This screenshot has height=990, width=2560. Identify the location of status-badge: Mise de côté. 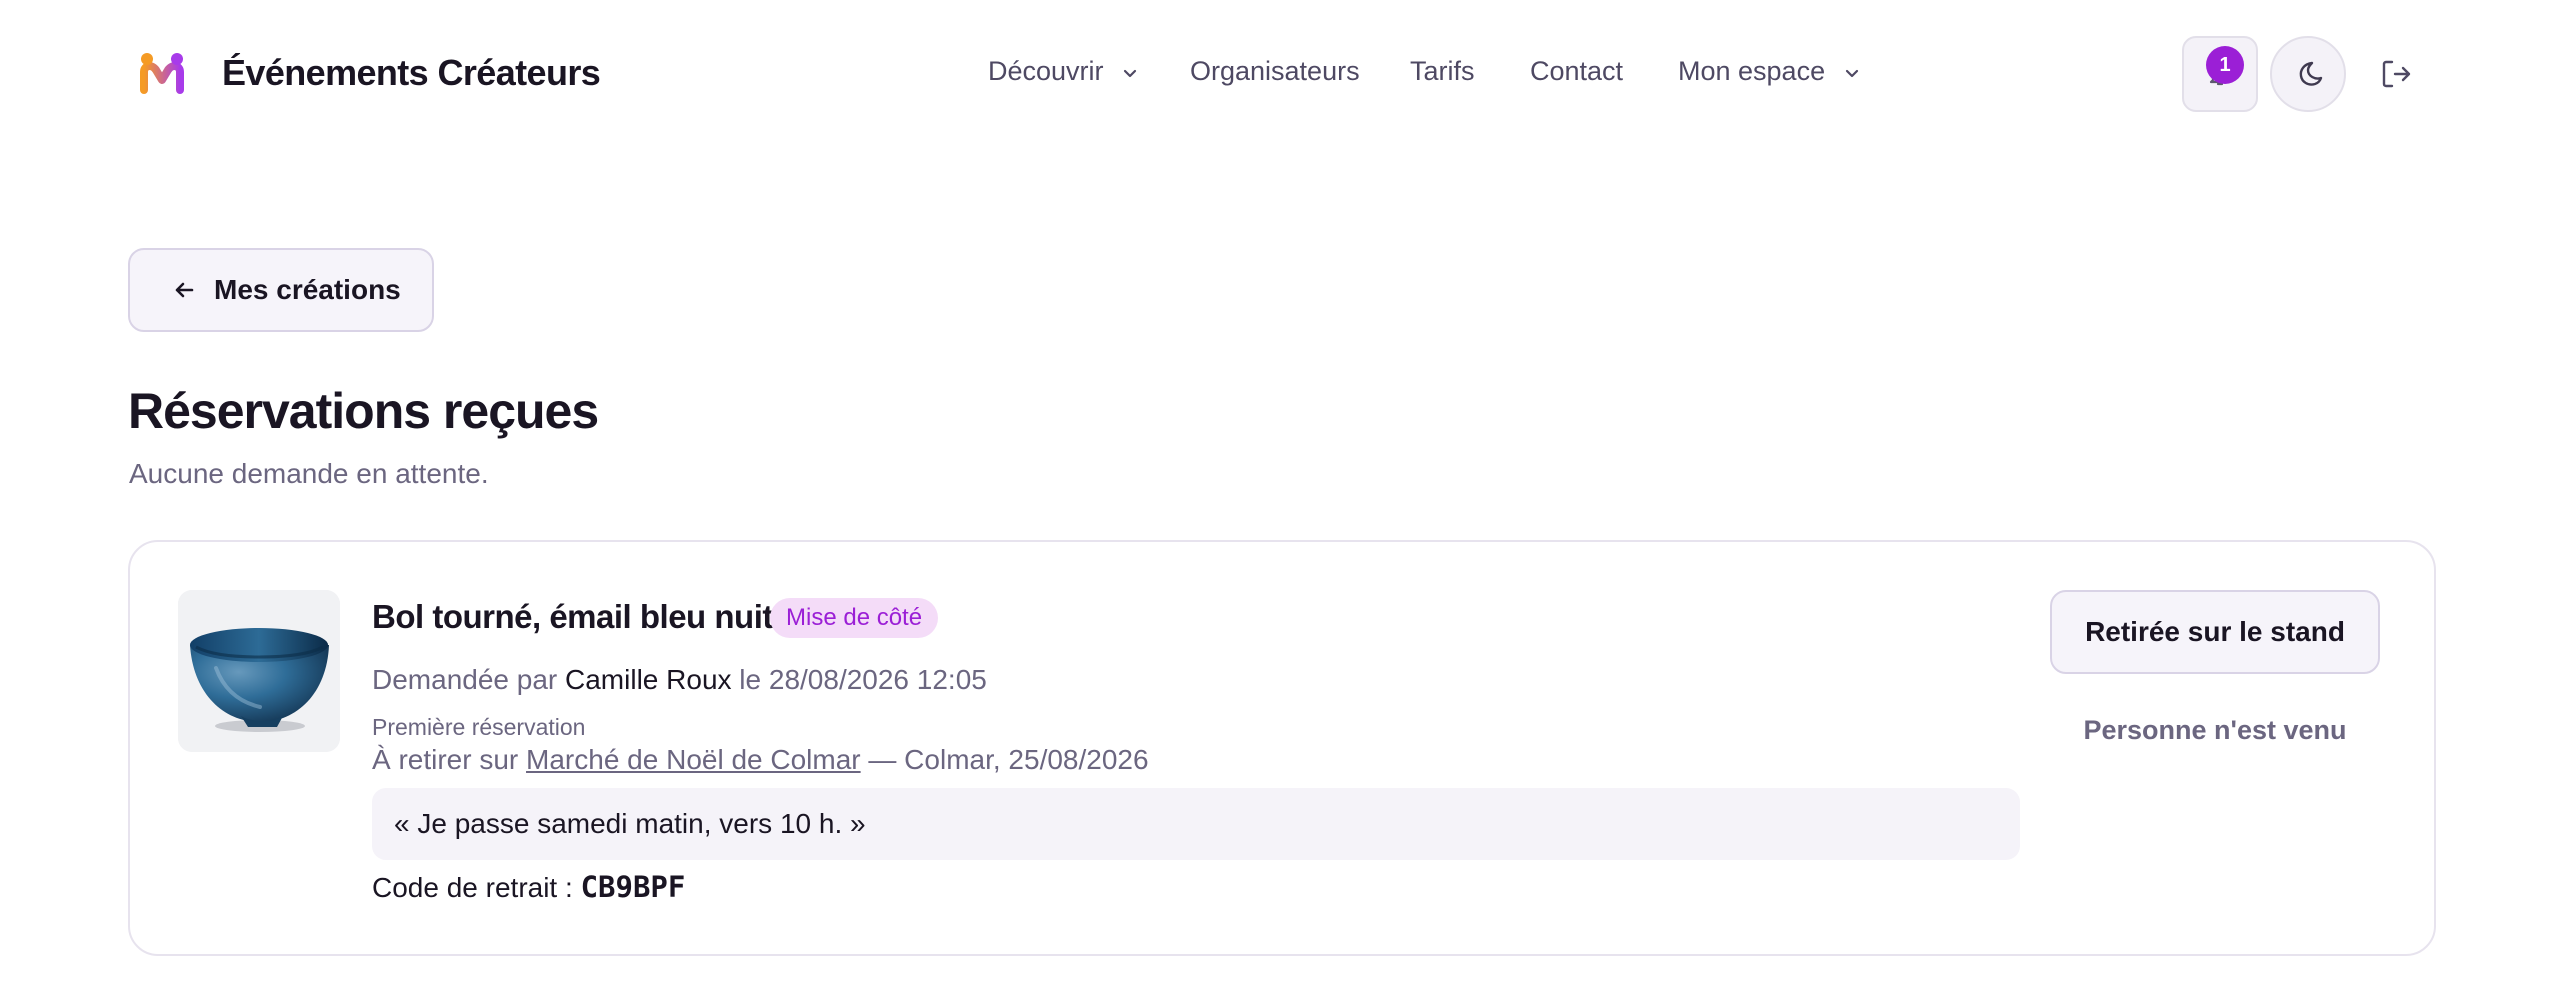
(854, 618).